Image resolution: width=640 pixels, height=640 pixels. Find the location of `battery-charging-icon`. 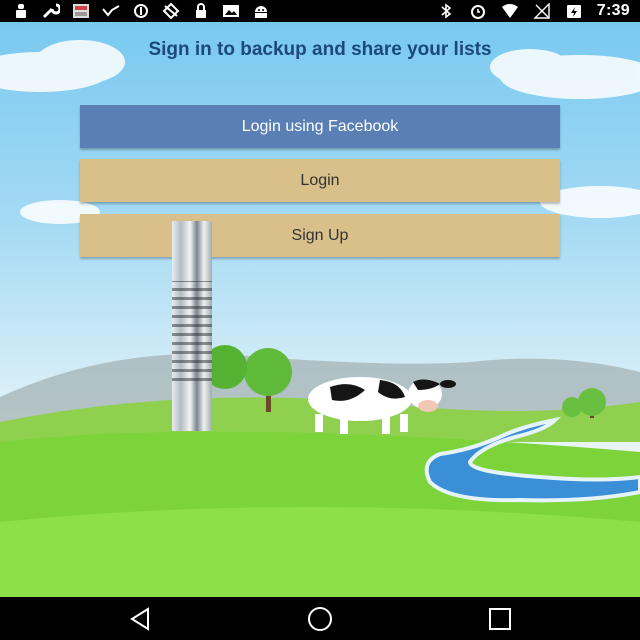

battery-charging-icon is located at coordinates (573, 11).